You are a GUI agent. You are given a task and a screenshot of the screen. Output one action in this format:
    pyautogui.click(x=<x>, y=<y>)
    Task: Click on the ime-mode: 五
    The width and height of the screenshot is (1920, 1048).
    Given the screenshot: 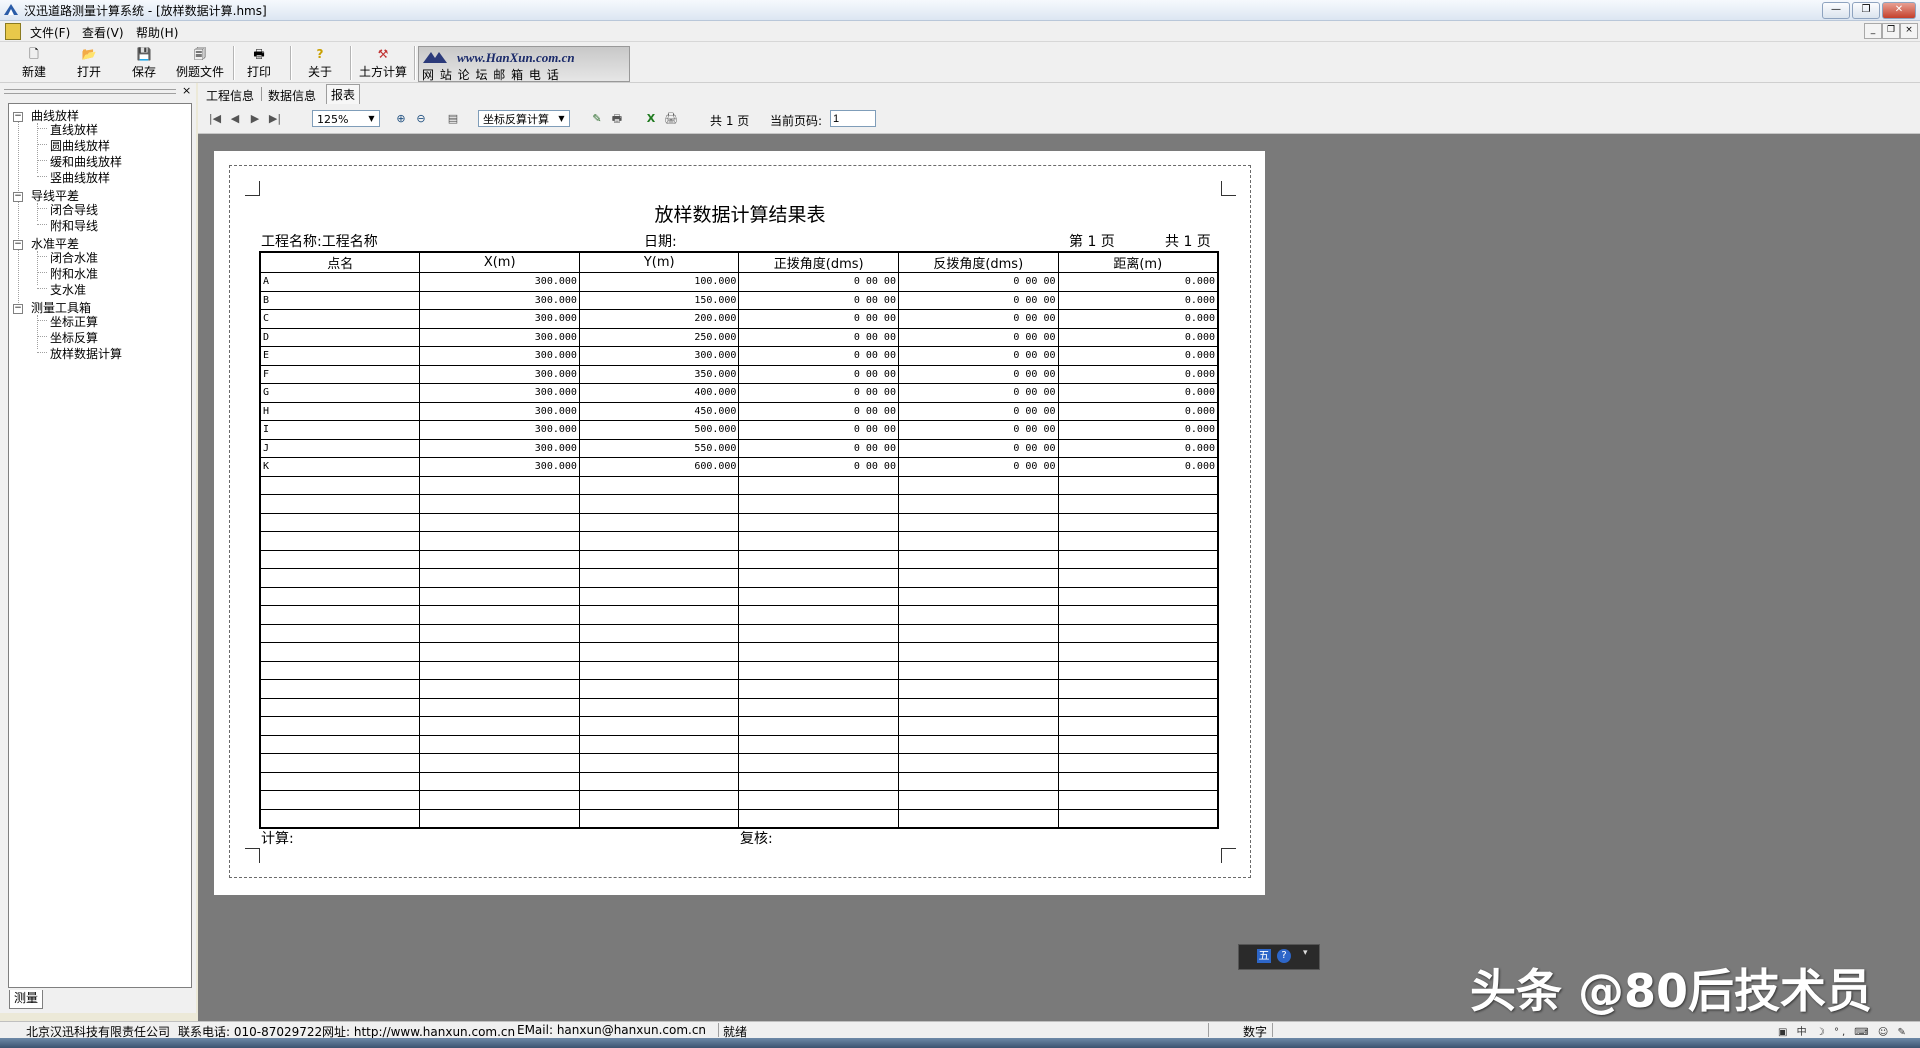 What is the action you would take?
    pyautogui.click(x=1264, y=956)
    